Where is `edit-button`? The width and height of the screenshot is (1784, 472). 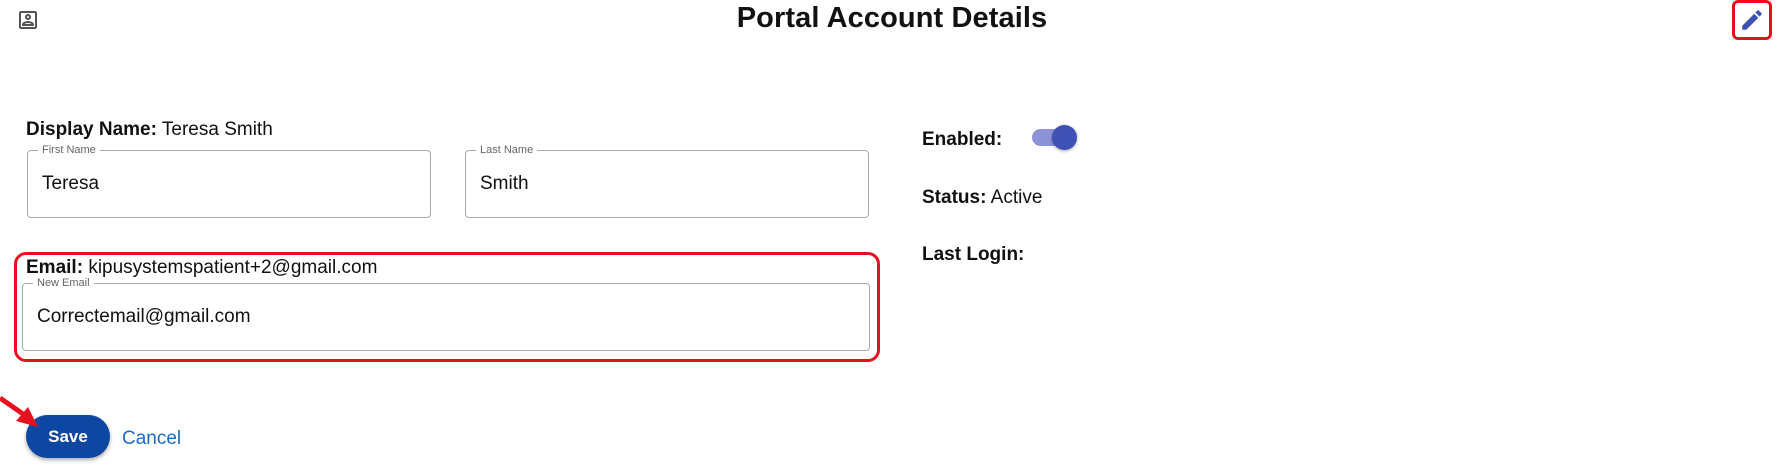
edit-button is located at coordinates (1752, 20).